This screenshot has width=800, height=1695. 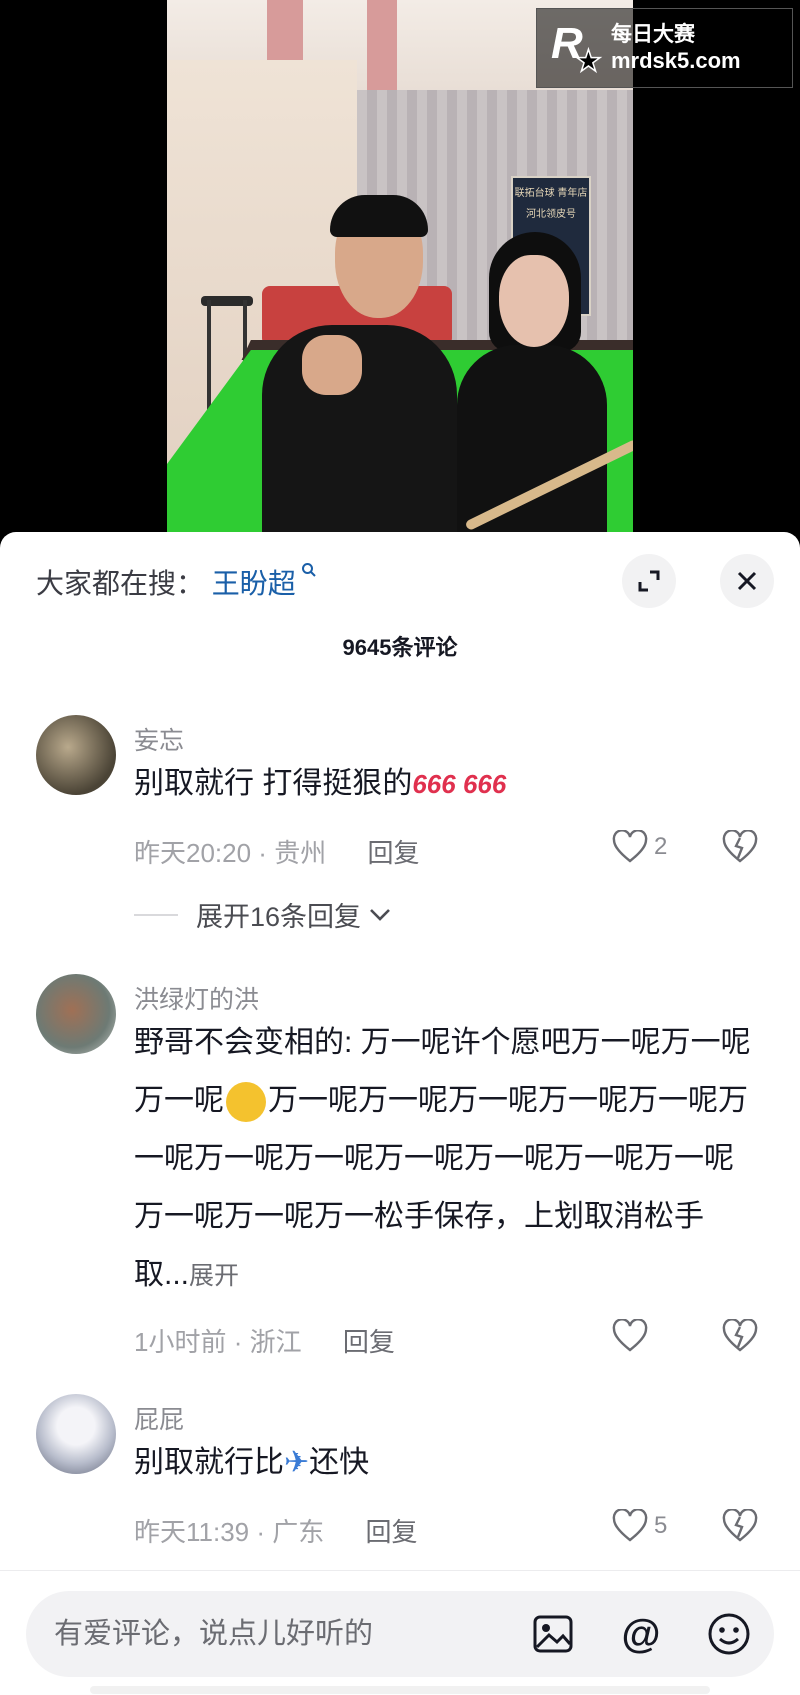 I want to click on image-button, so click(x=553, y=1634).